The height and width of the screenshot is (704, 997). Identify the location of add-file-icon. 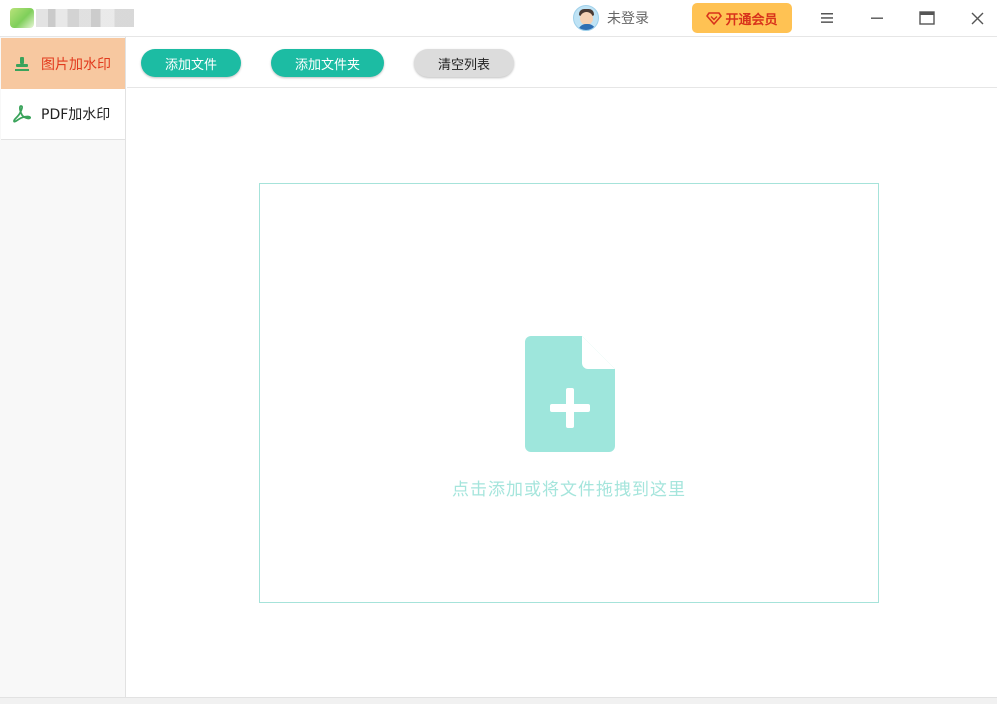
(570, 394).